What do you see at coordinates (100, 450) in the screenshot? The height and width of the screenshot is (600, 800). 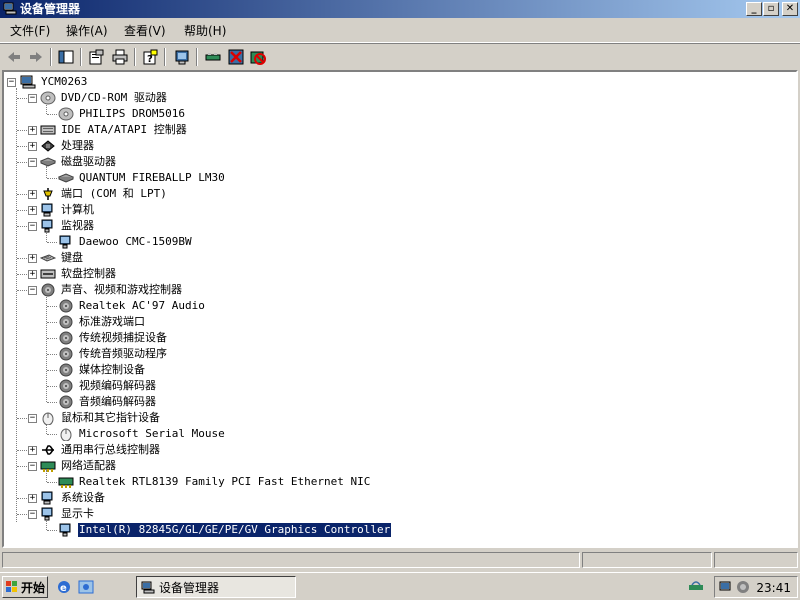 I see `tree-category: 通用串行总线控制器` at bounding box center [100, 450].